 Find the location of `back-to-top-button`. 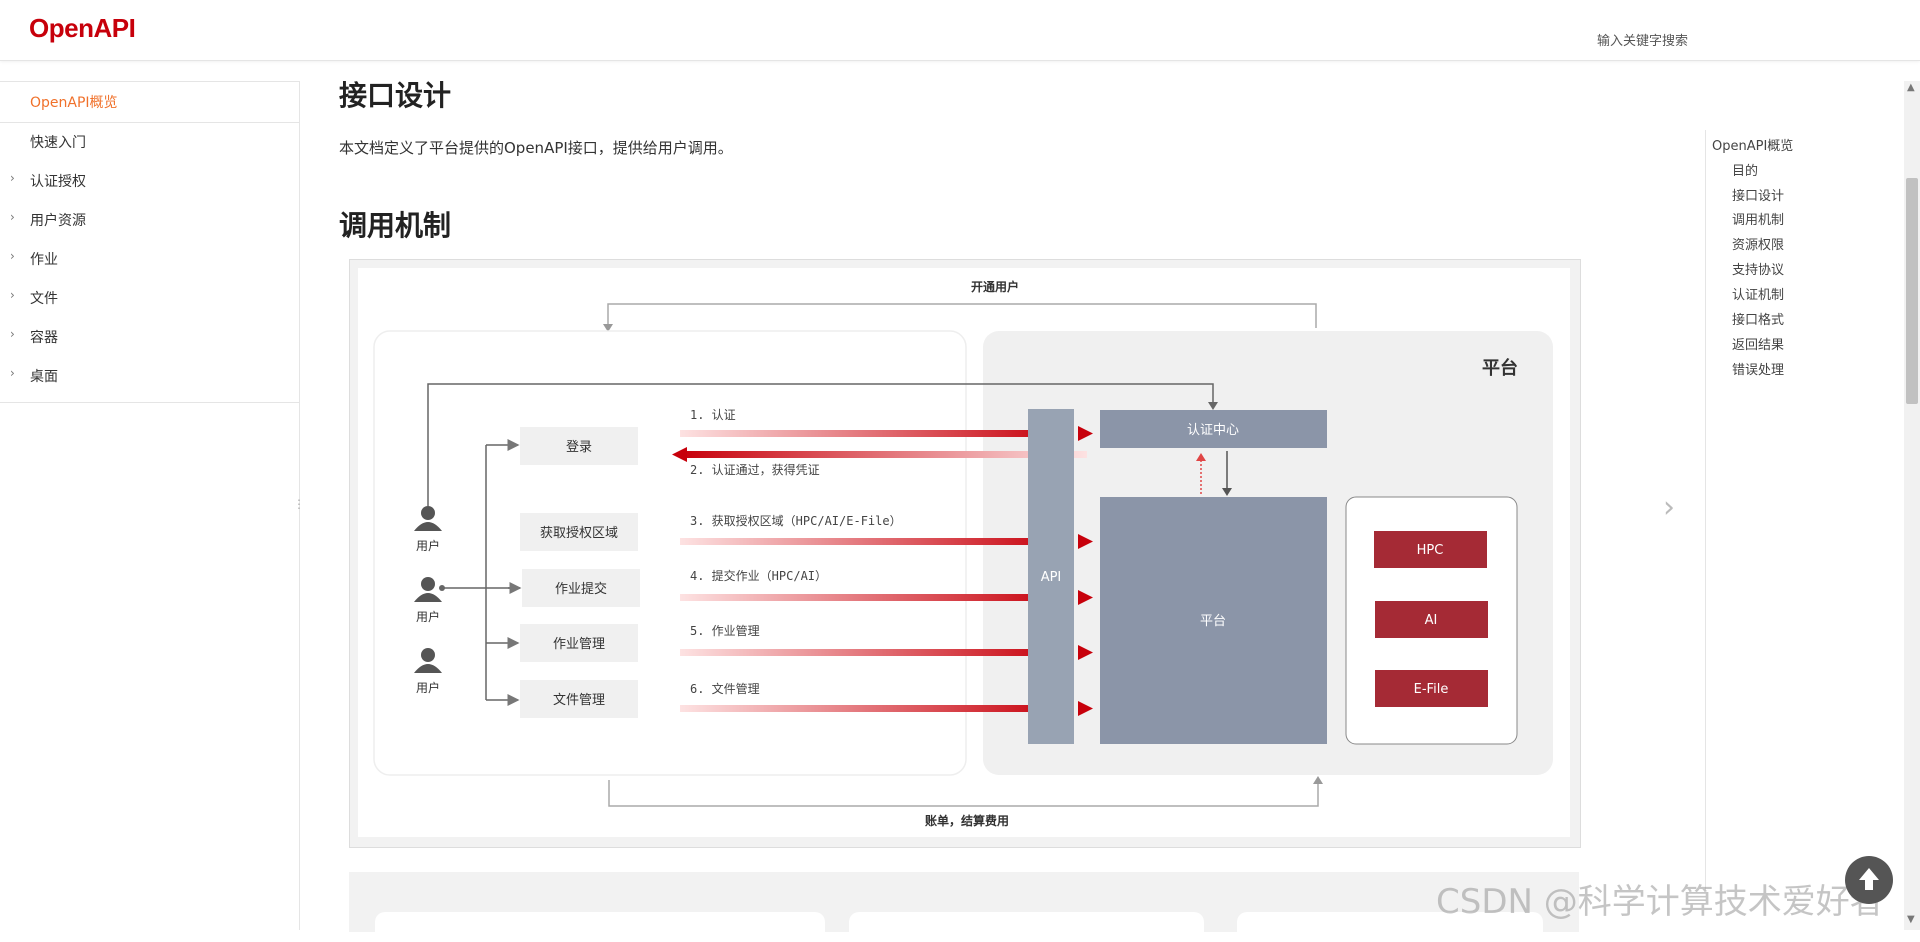

back-to-top-button is located at coordinates (1869, 880).